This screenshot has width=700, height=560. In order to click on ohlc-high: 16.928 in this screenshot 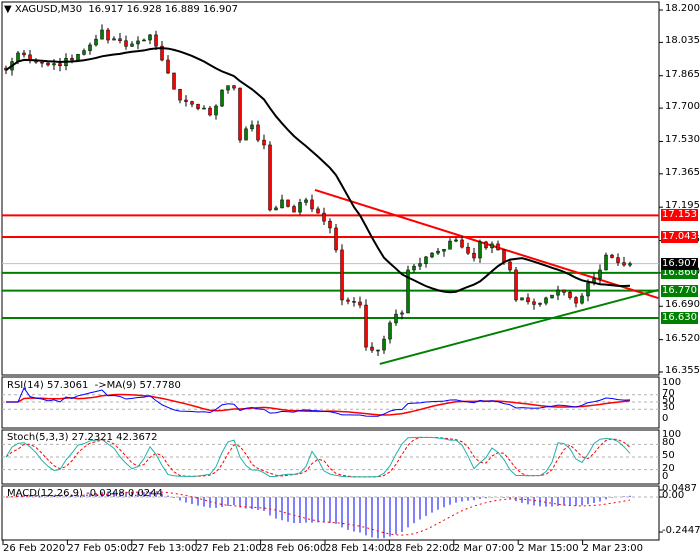, I will do `click(144, 9)`.